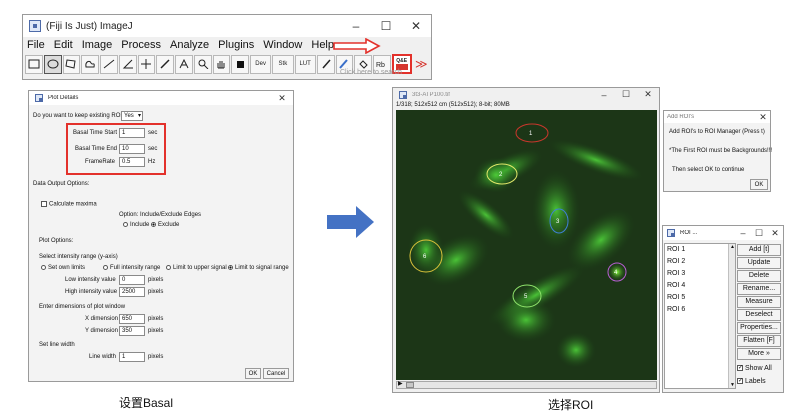  Describe the element at coordinates (253, 373) in the screenshot. I see `ok-button: OK` at that location.